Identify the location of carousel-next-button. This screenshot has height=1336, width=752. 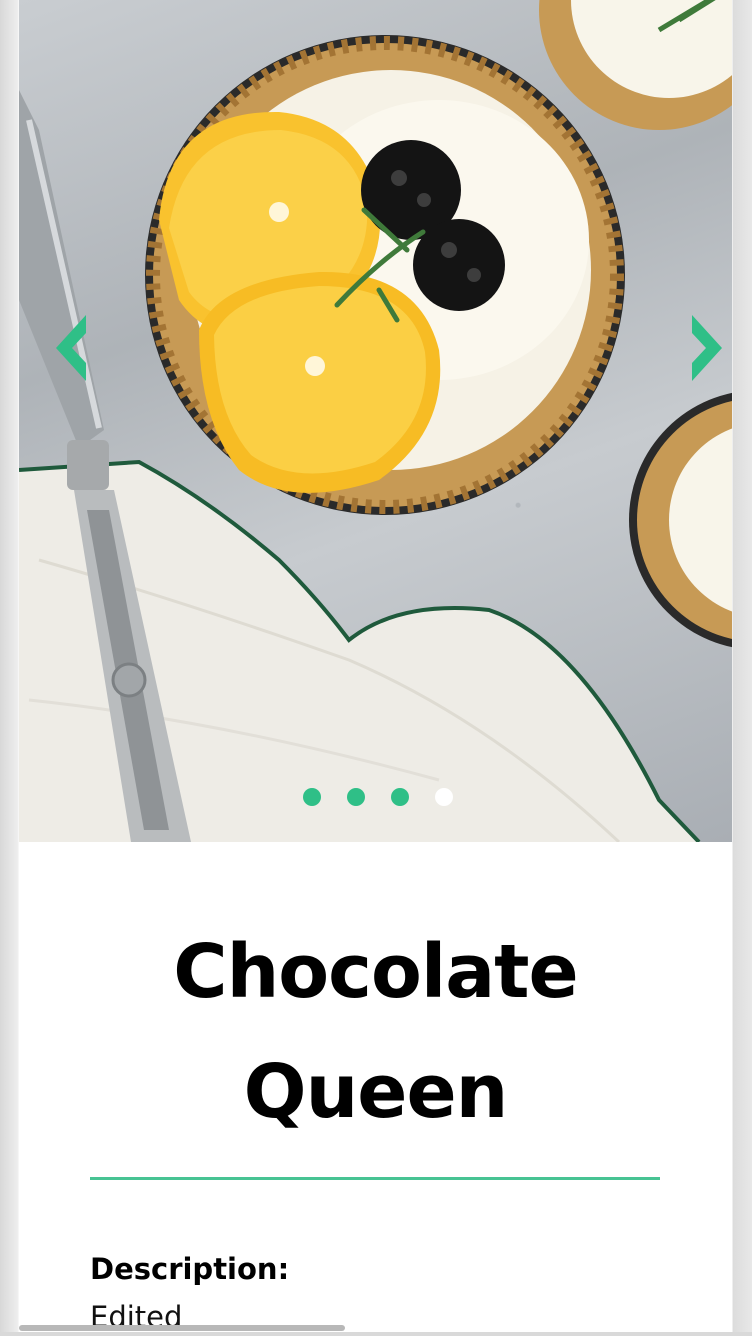
(708, 348).